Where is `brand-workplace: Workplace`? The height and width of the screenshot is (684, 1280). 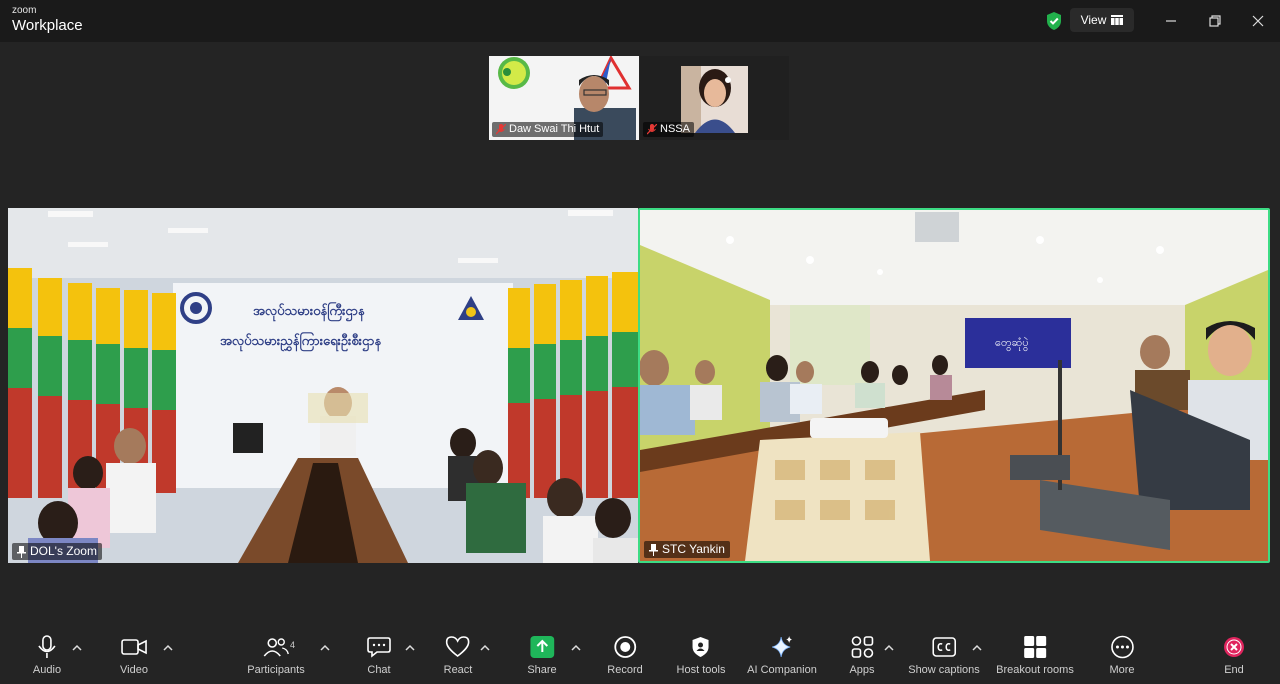 brand-workplace: Workplace is located at coordinates (47, 25).